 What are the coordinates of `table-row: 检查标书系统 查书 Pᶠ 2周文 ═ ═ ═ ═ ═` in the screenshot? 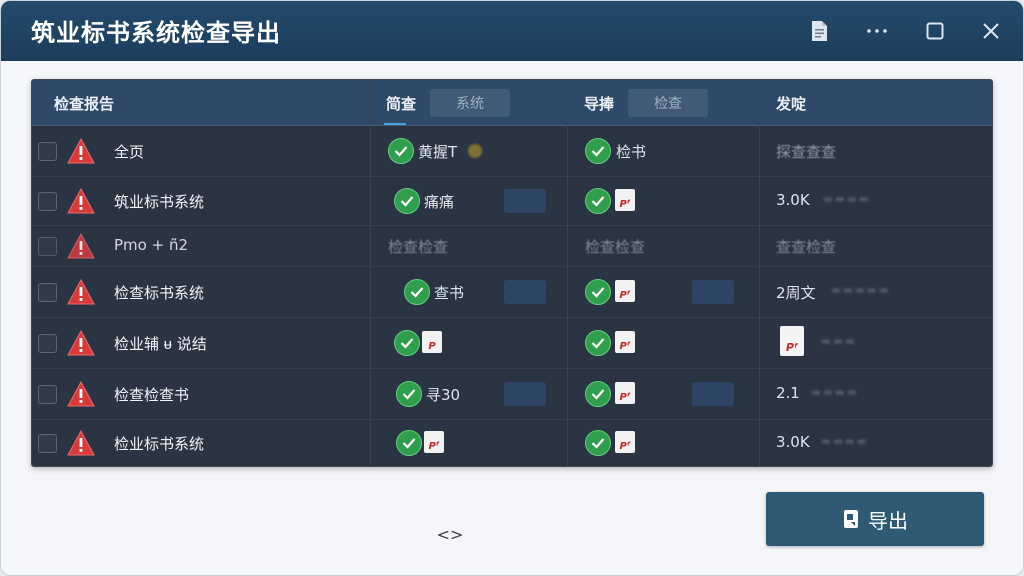 It's located at (512, 292).